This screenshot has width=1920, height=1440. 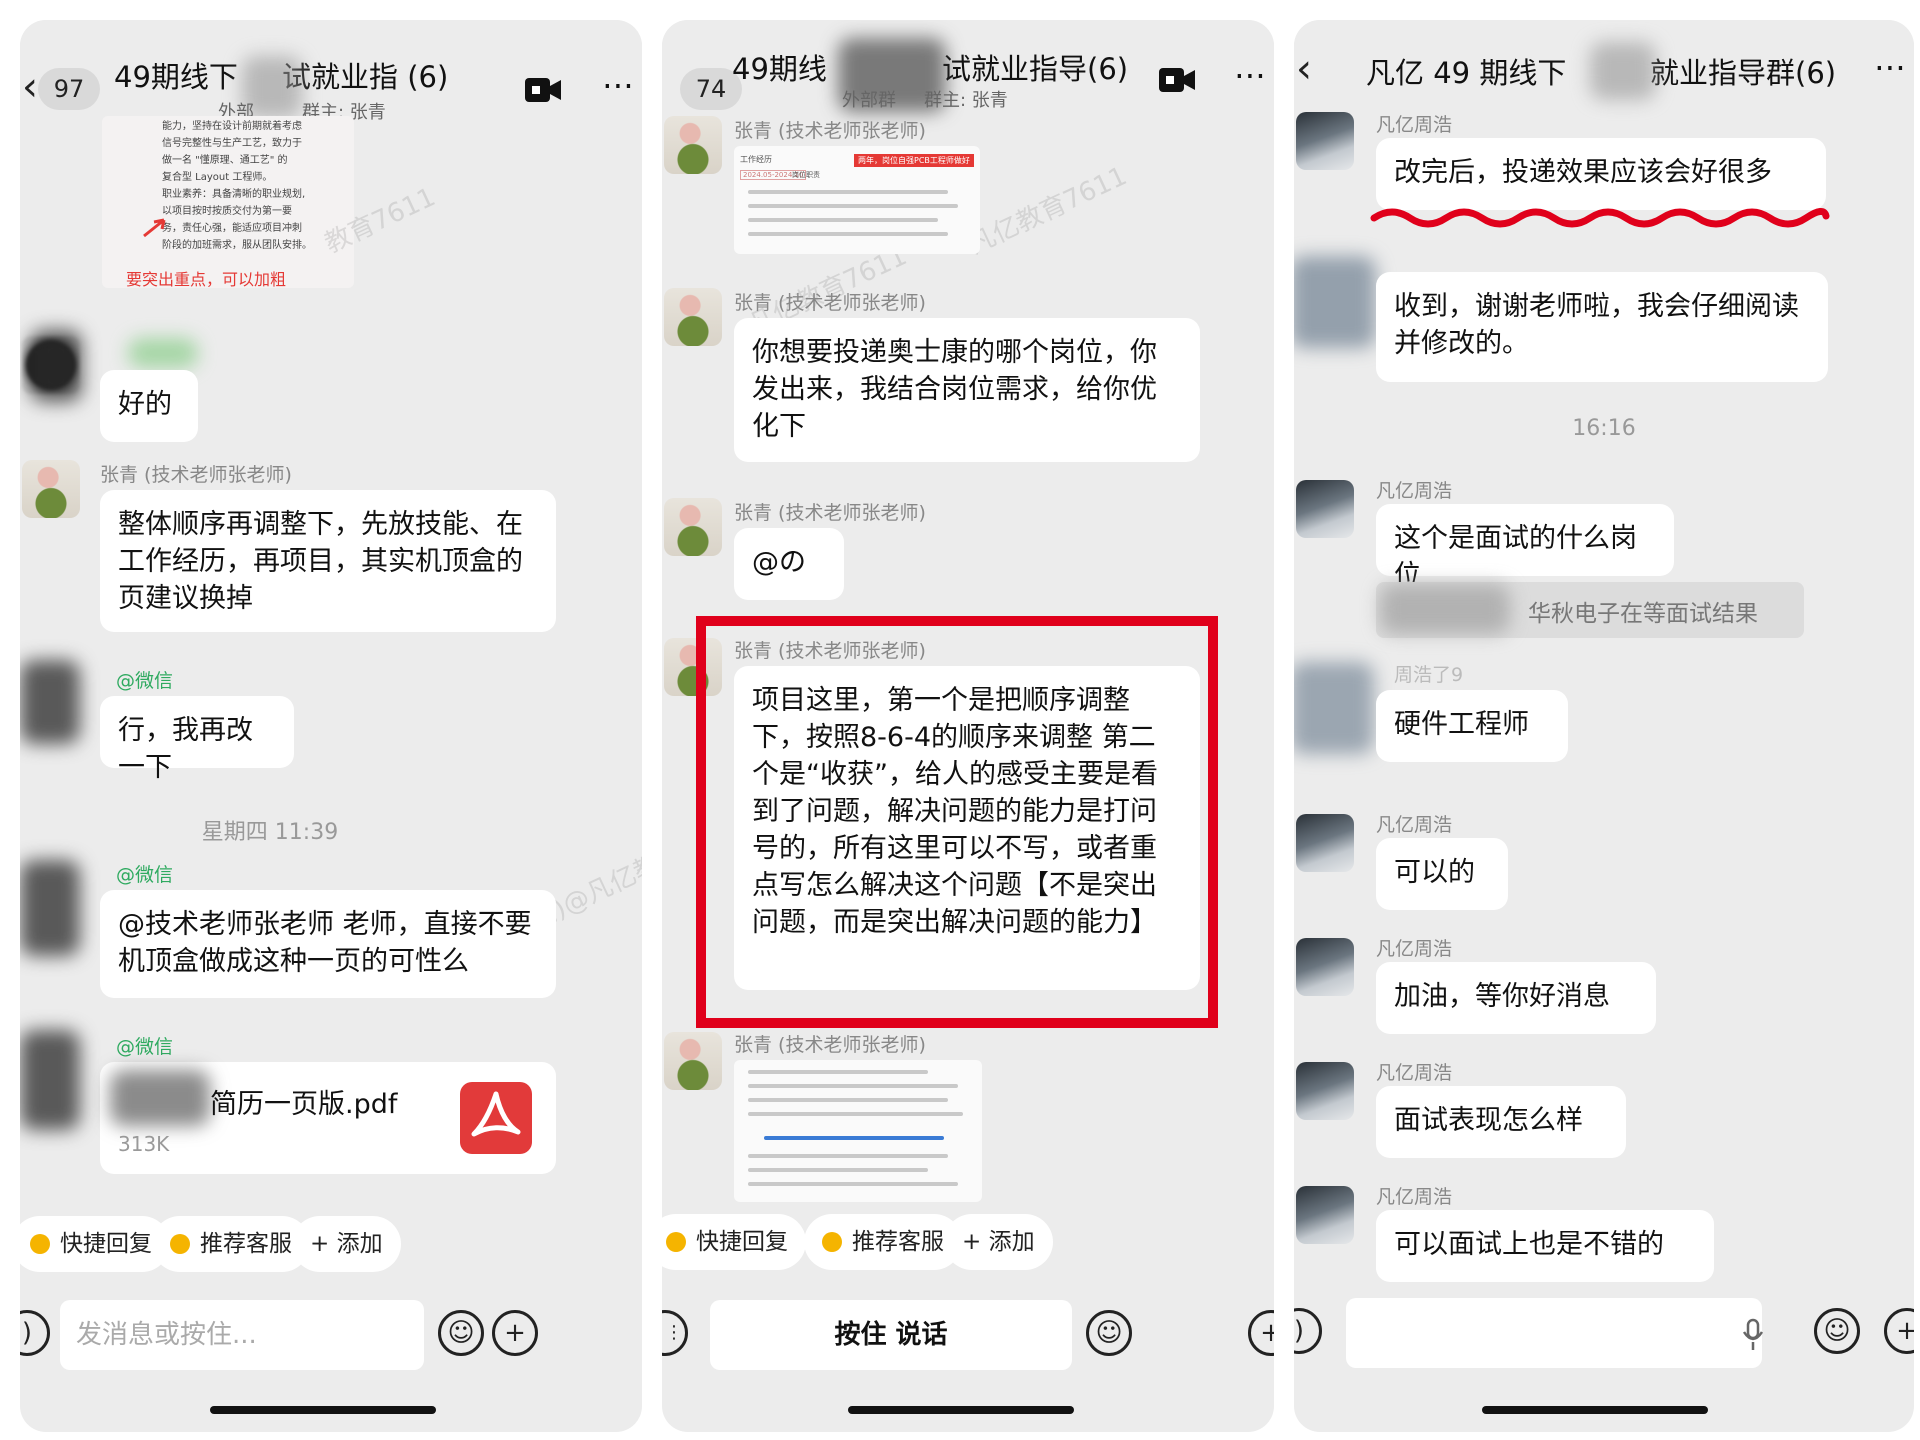 I want to click on image-caption: 要突出重点，可以加粗, so click(x=206, y=279).